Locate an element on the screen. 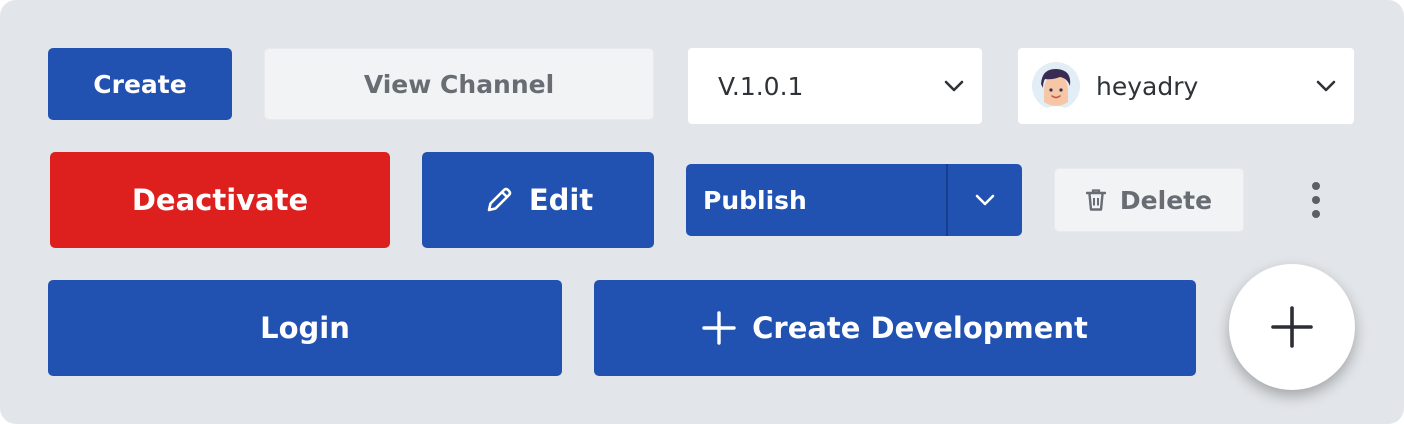 This screenshot has width=1404, height=424. edit-button: Edit is located at coordinates (538, 200).